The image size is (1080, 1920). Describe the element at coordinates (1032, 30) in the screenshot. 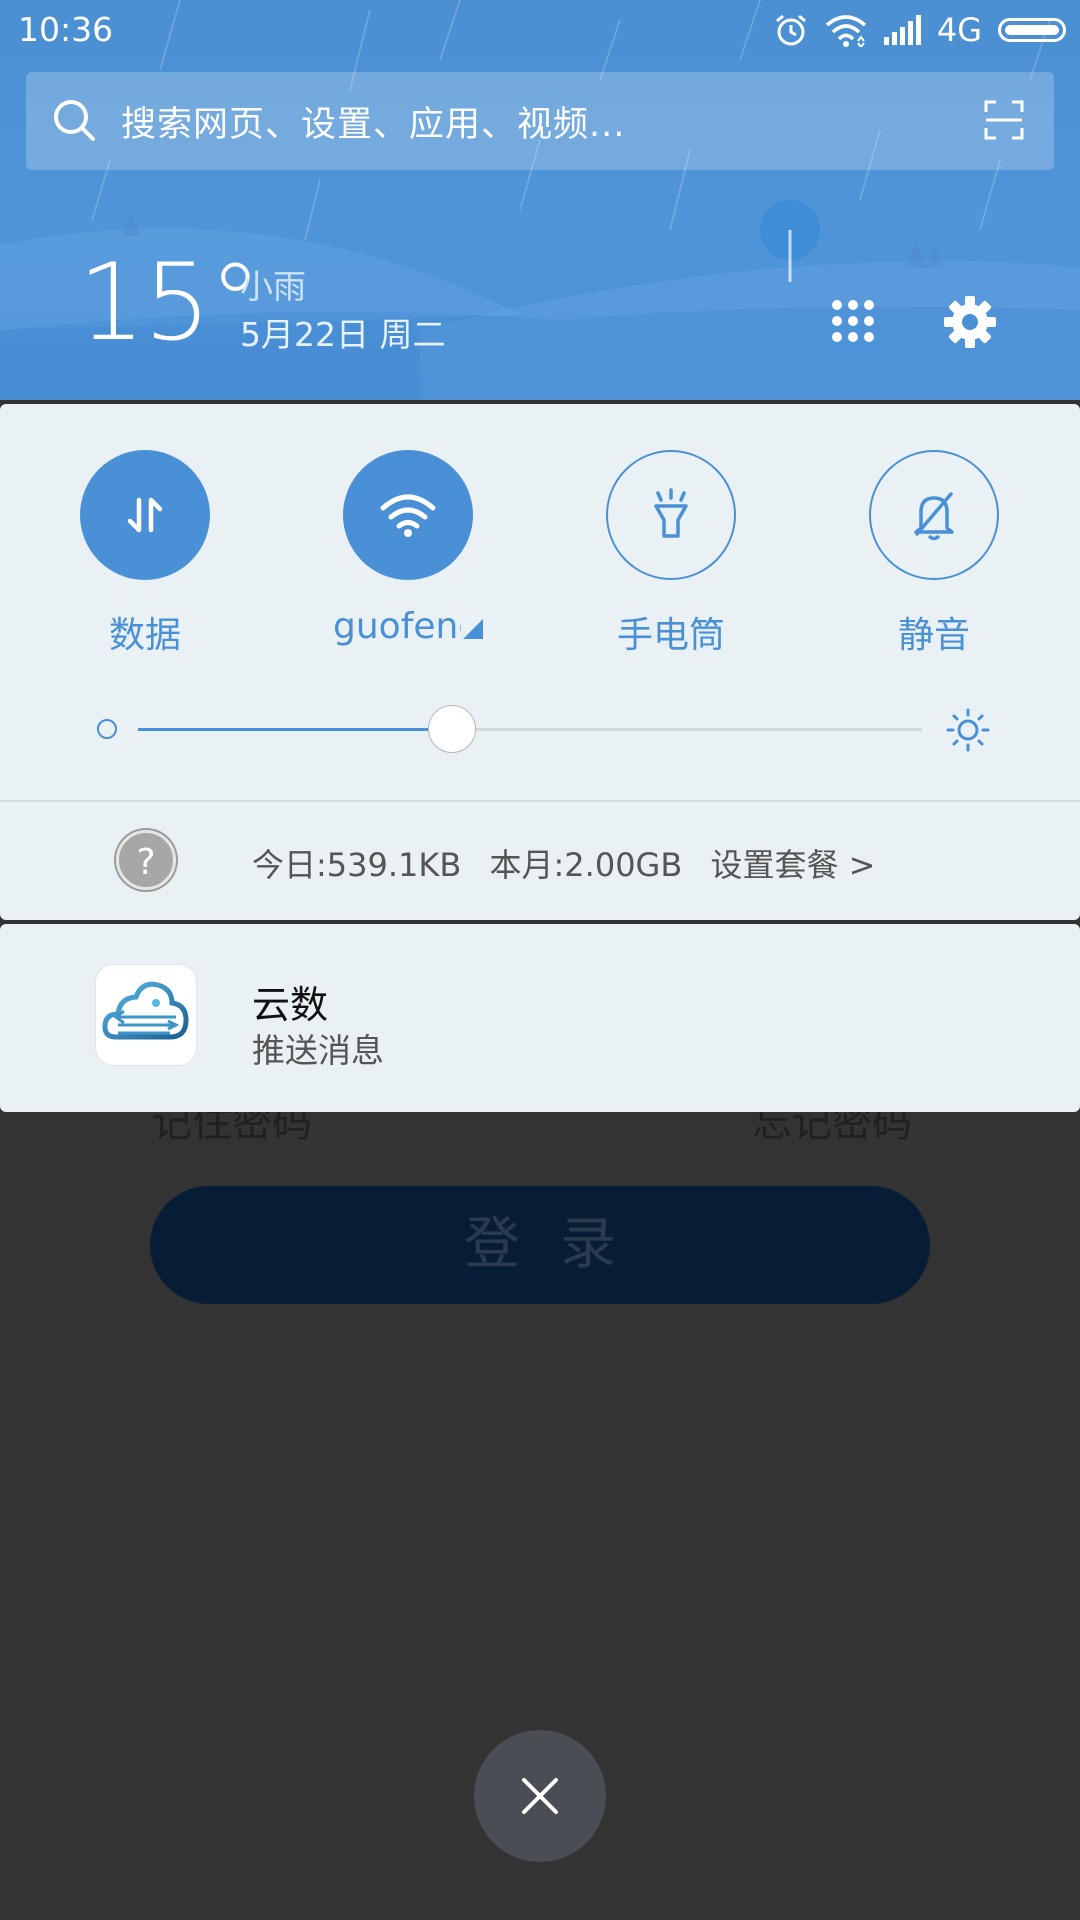

I see `battery-icon` at that location.